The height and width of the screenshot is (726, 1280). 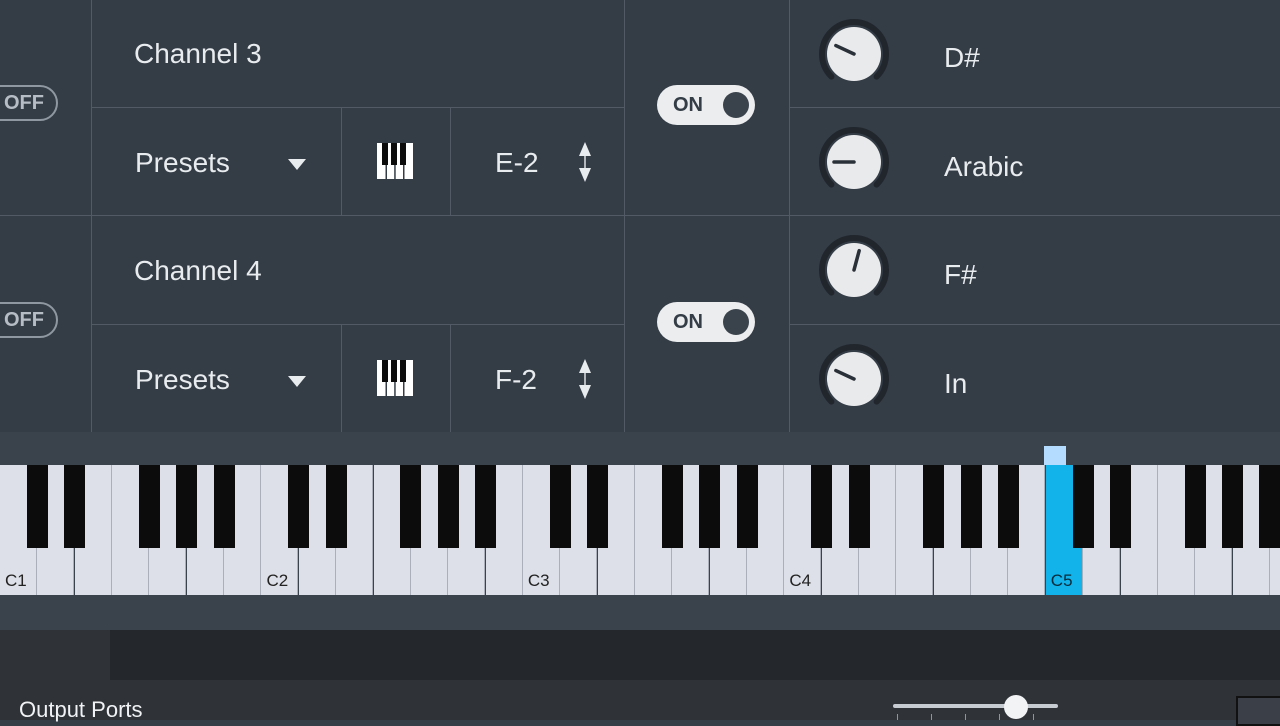 I want to click on channel-3-name: Channel 3, so click(x=198, y=53).